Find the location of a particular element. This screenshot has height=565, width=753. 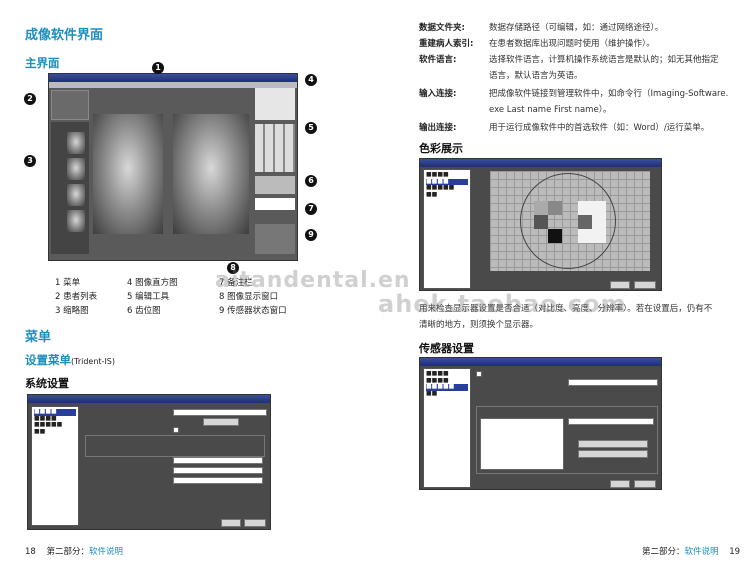

output-link-field is located at coordinates (218, 480).